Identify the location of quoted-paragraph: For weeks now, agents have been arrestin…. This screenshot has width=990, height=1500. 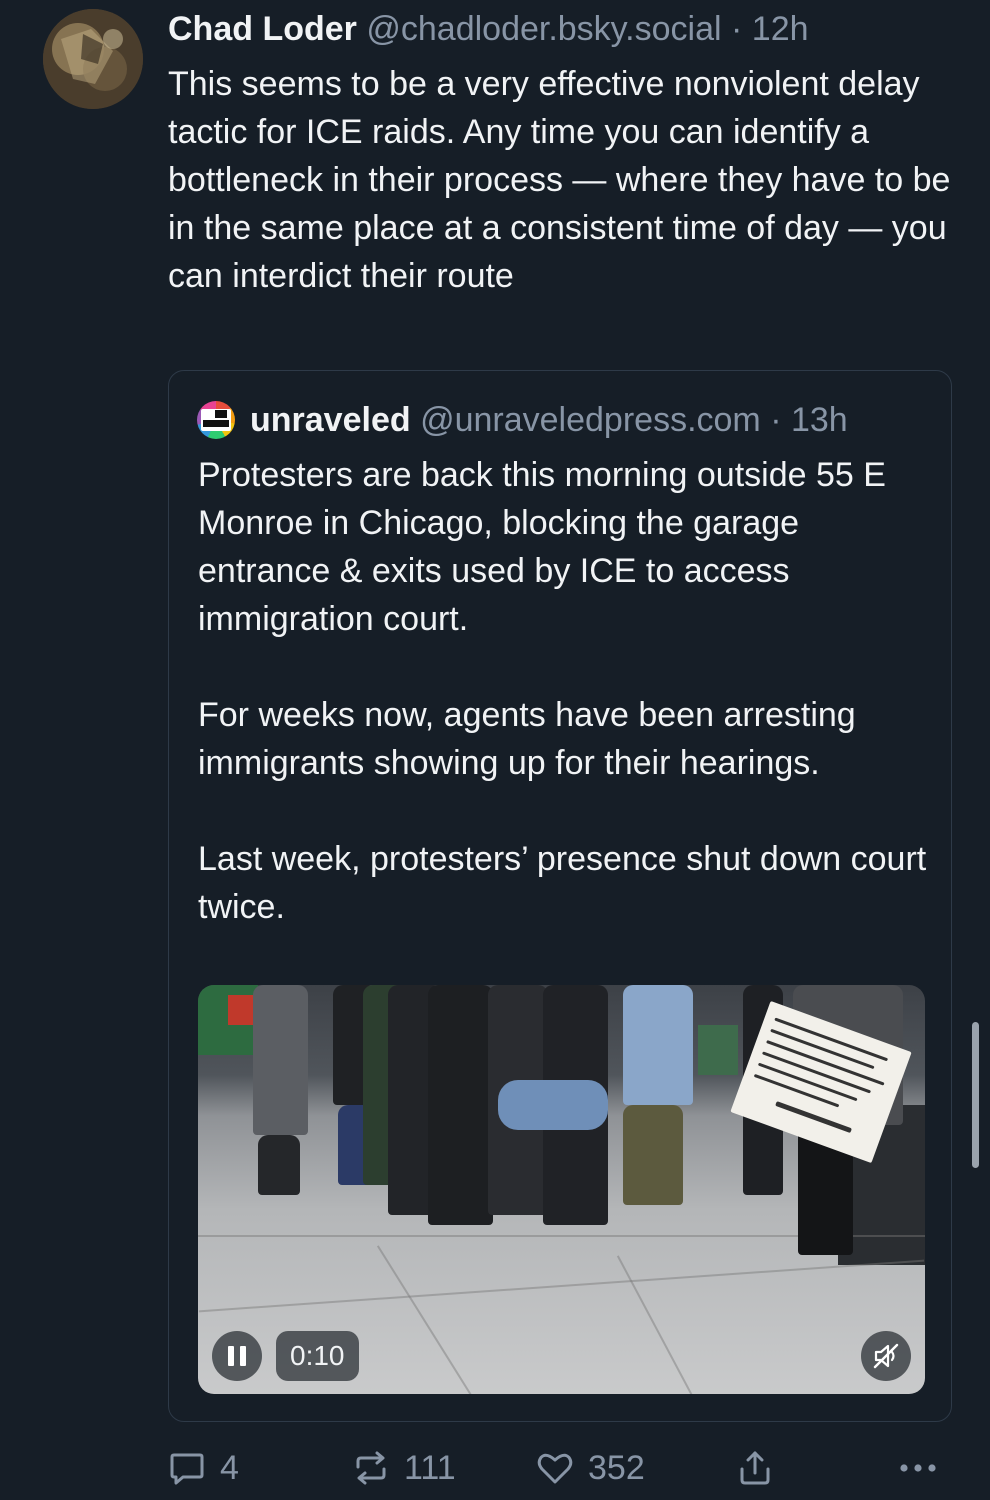
(527, 739).